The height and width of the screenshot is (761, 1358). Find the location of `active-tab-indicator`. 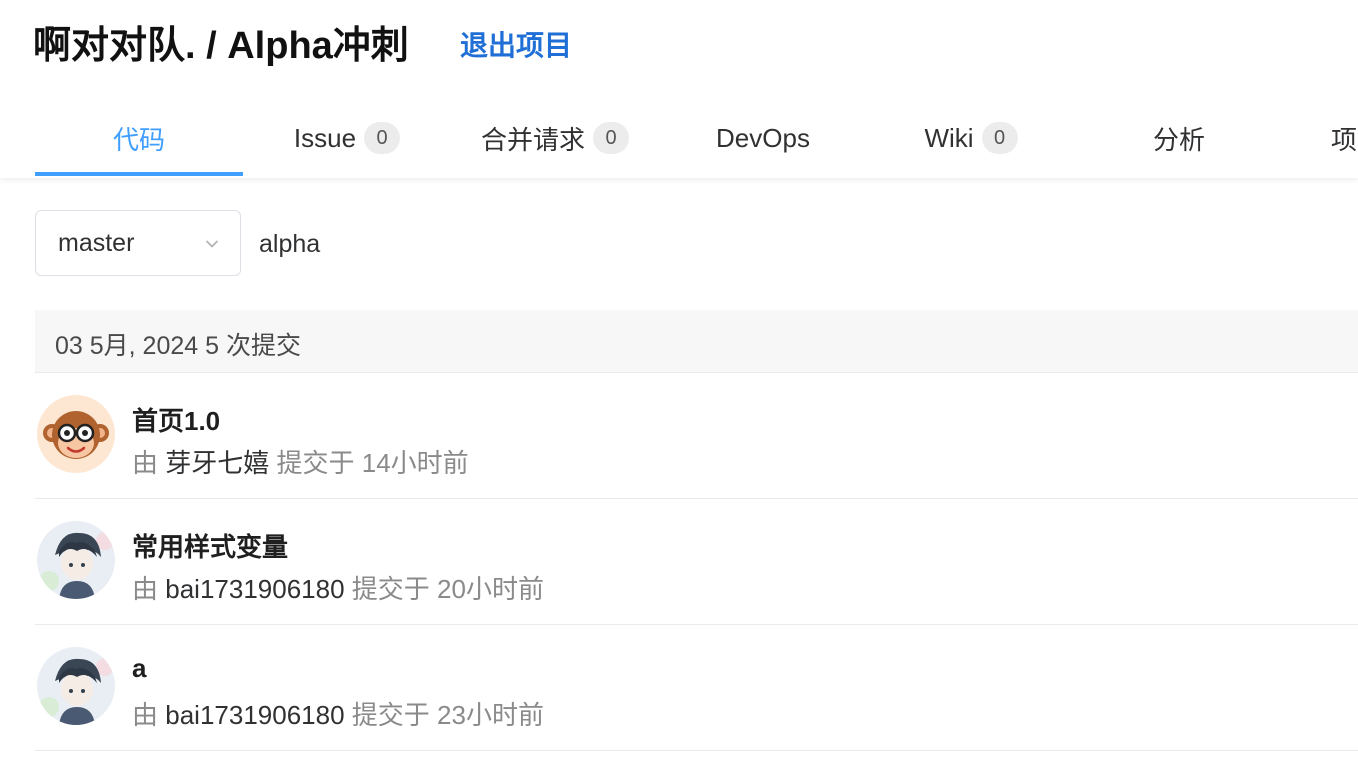

active-tab-indicator is located at coordinates (139, 174).